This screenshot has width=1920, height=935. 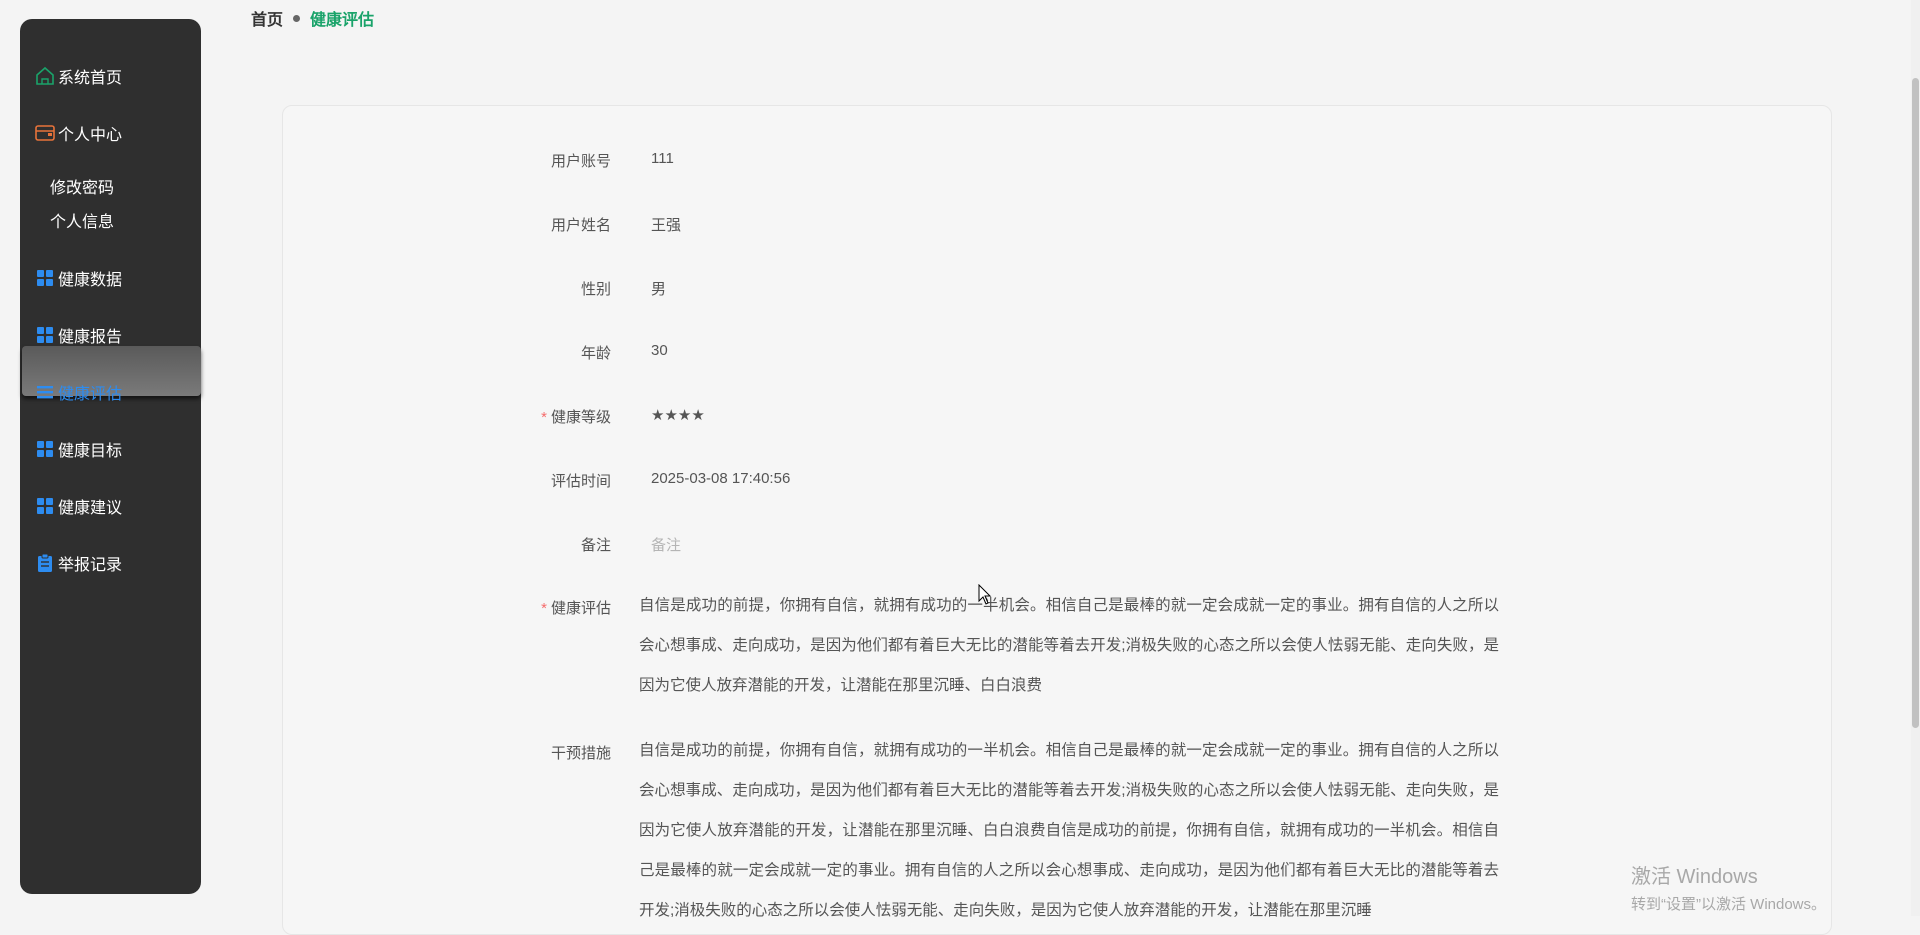 What do you see at coordinates (45, 76) in the screenshot?
I see `home-icon` at bounding box center [45, 76].